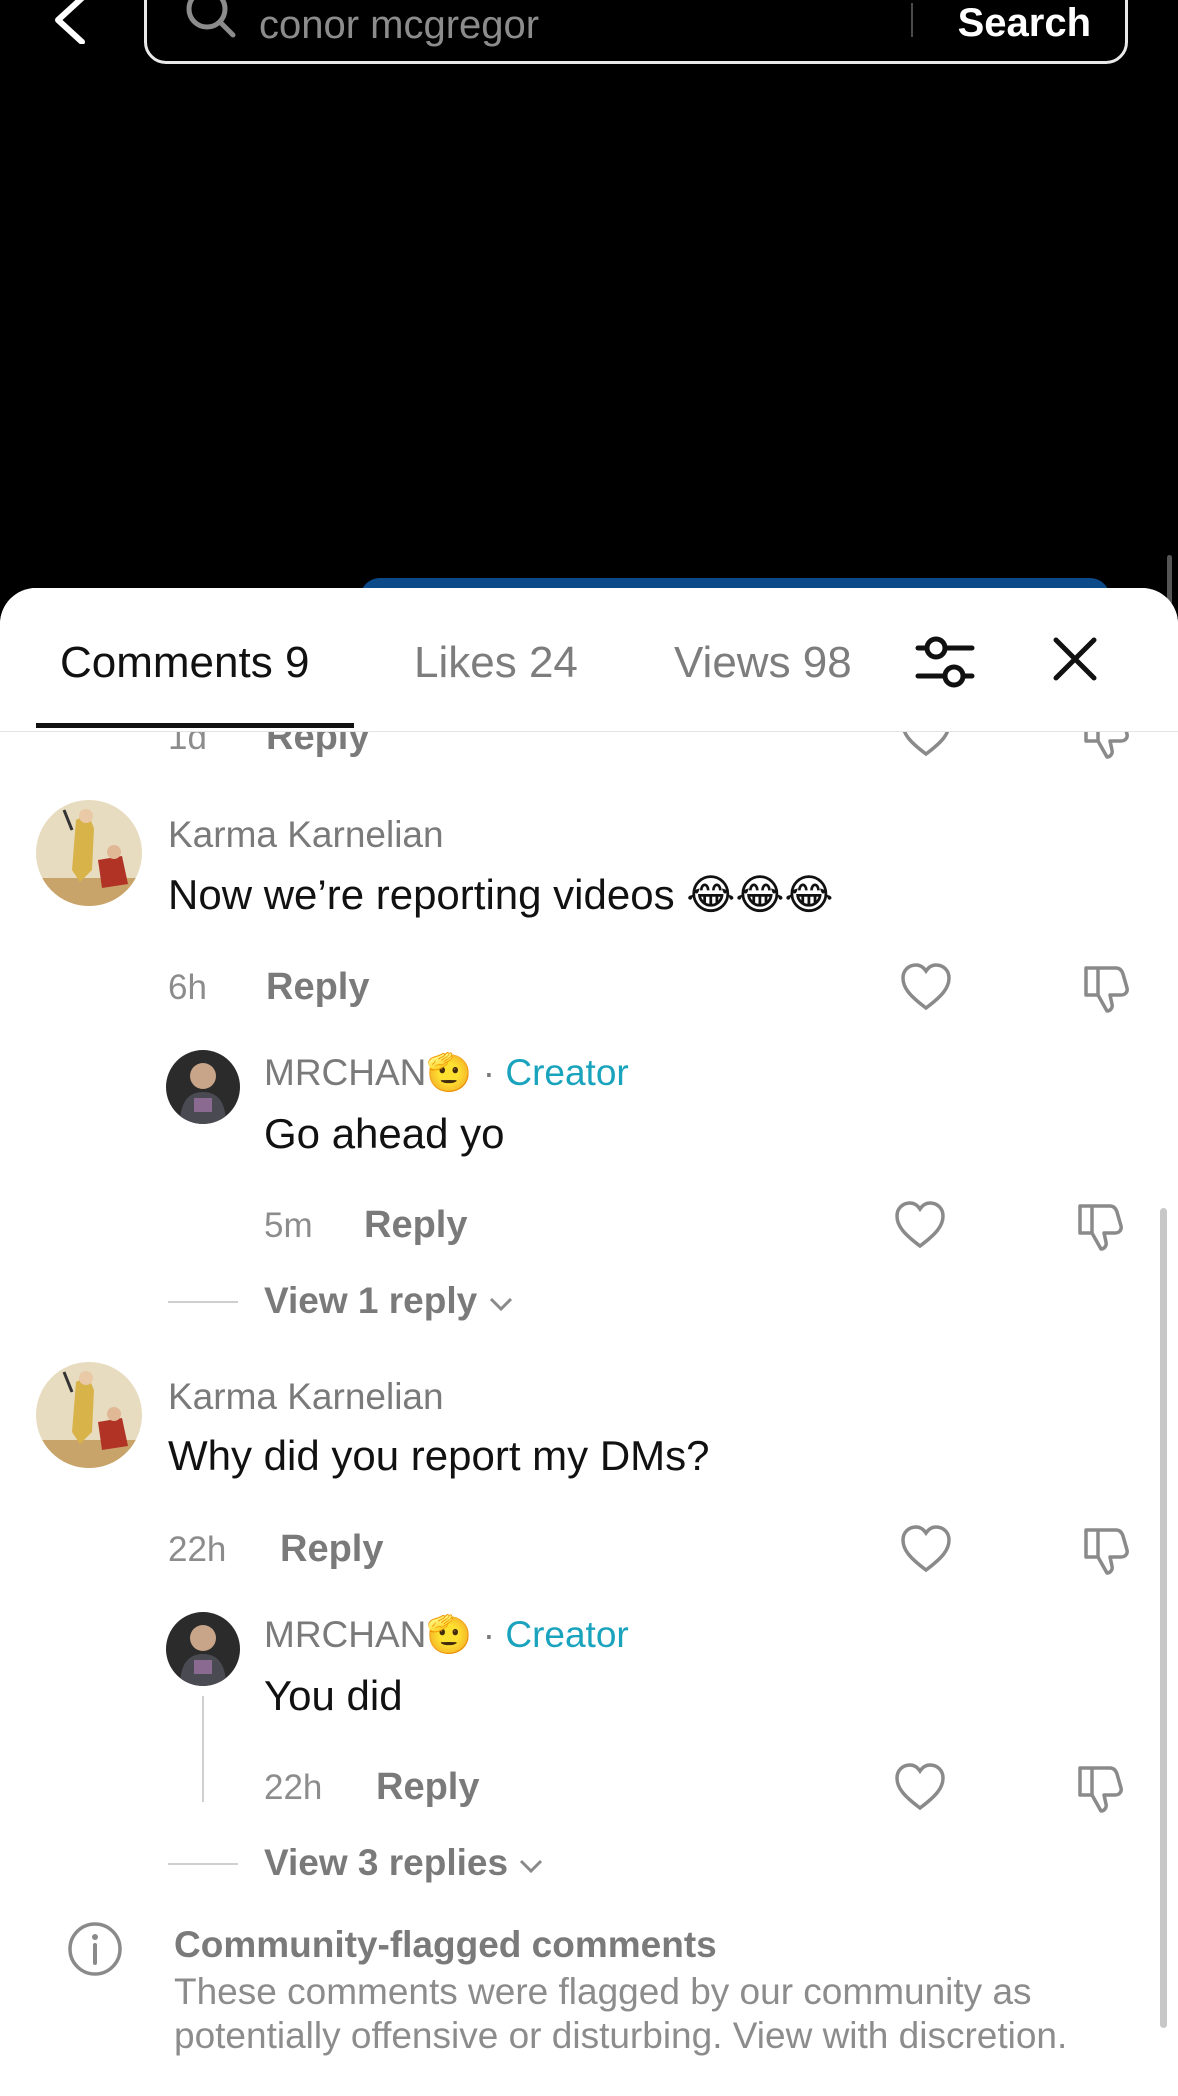 Image resolution: width=1178 pixels, height=2096 pixels. Describe the element at coordinates (421, 894) in the screenshot. I see `comment-text-content: Now we’re reporting videos` at that location.